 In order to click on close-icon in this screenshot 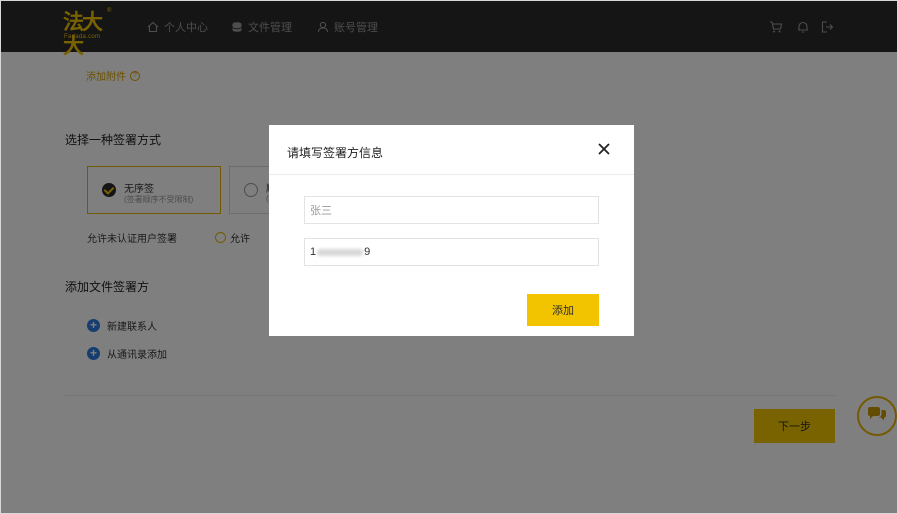, I will do `click(604, 149)`.